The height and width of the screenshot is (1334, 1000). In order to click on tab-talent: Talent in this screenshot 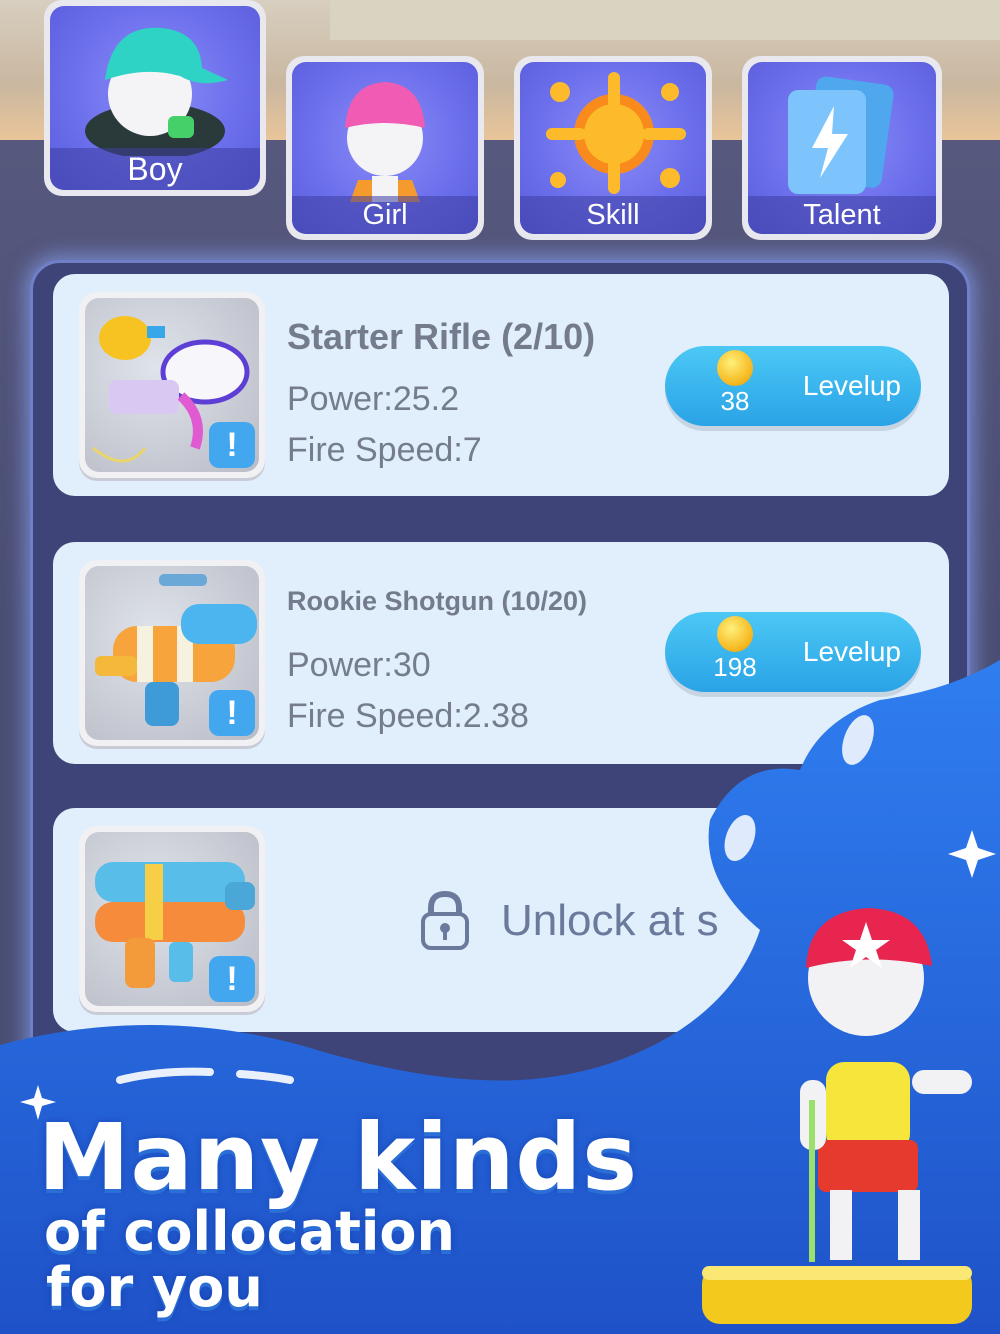, I will do `click(842, 148)`.